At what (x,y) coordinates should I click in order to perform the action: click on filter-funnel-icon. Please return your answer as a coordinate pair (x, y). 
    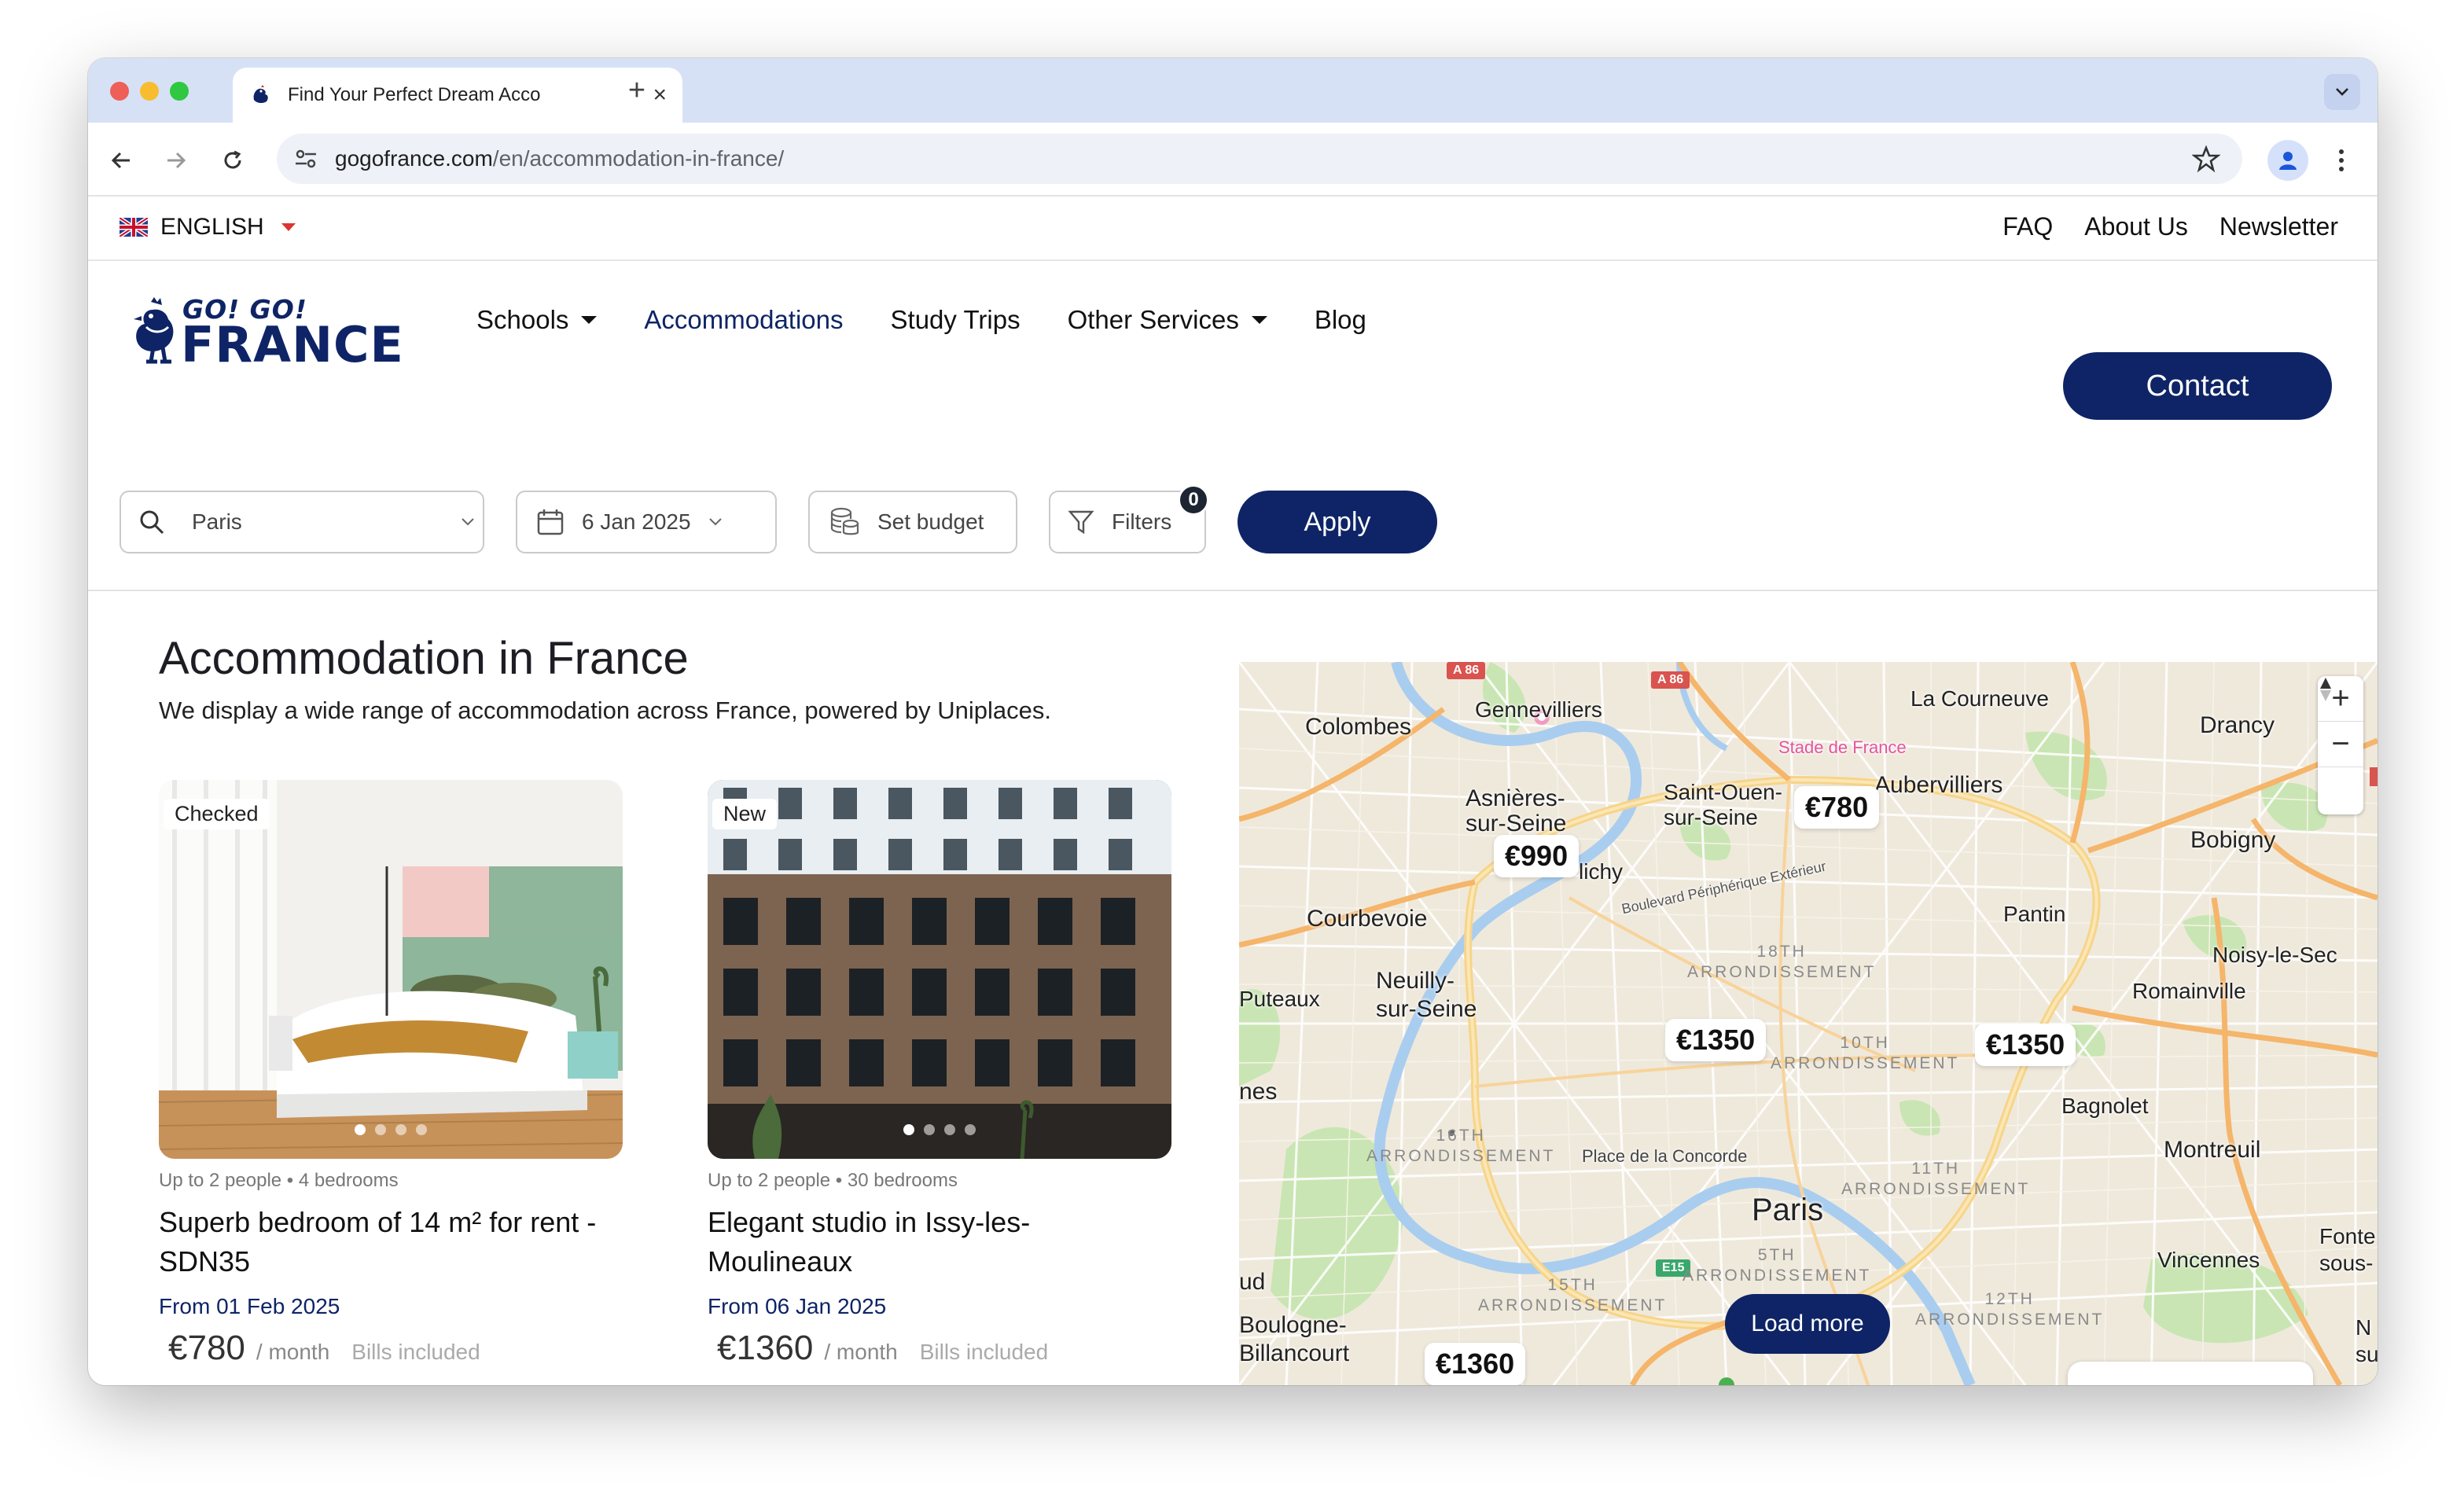
    Looking at the image, I should click on (1081, 522).